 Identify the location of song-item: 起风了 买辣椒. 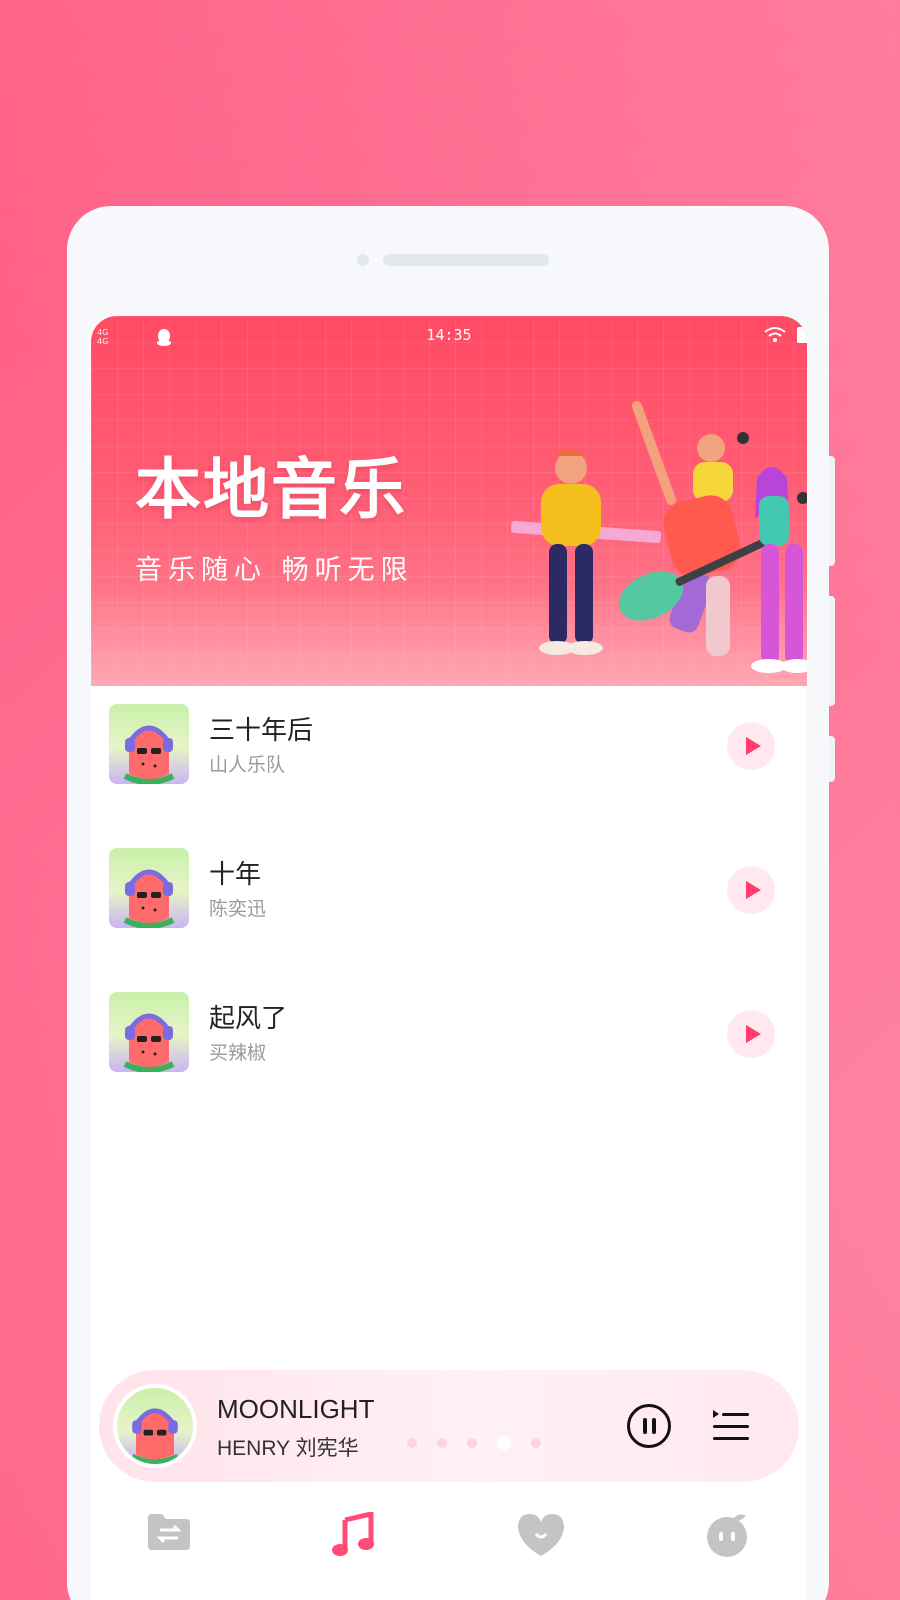
(449, 1024).